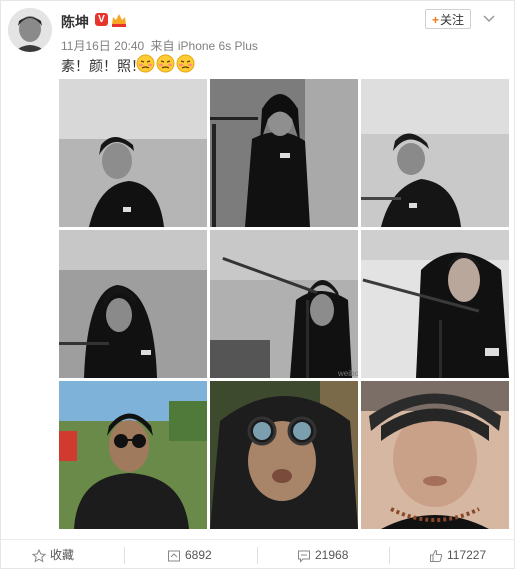 The width and height of the screenshot is (515, 570). Describe the element at coordinates (39, 555) in the screenshot. I see `star-icon` at that location.